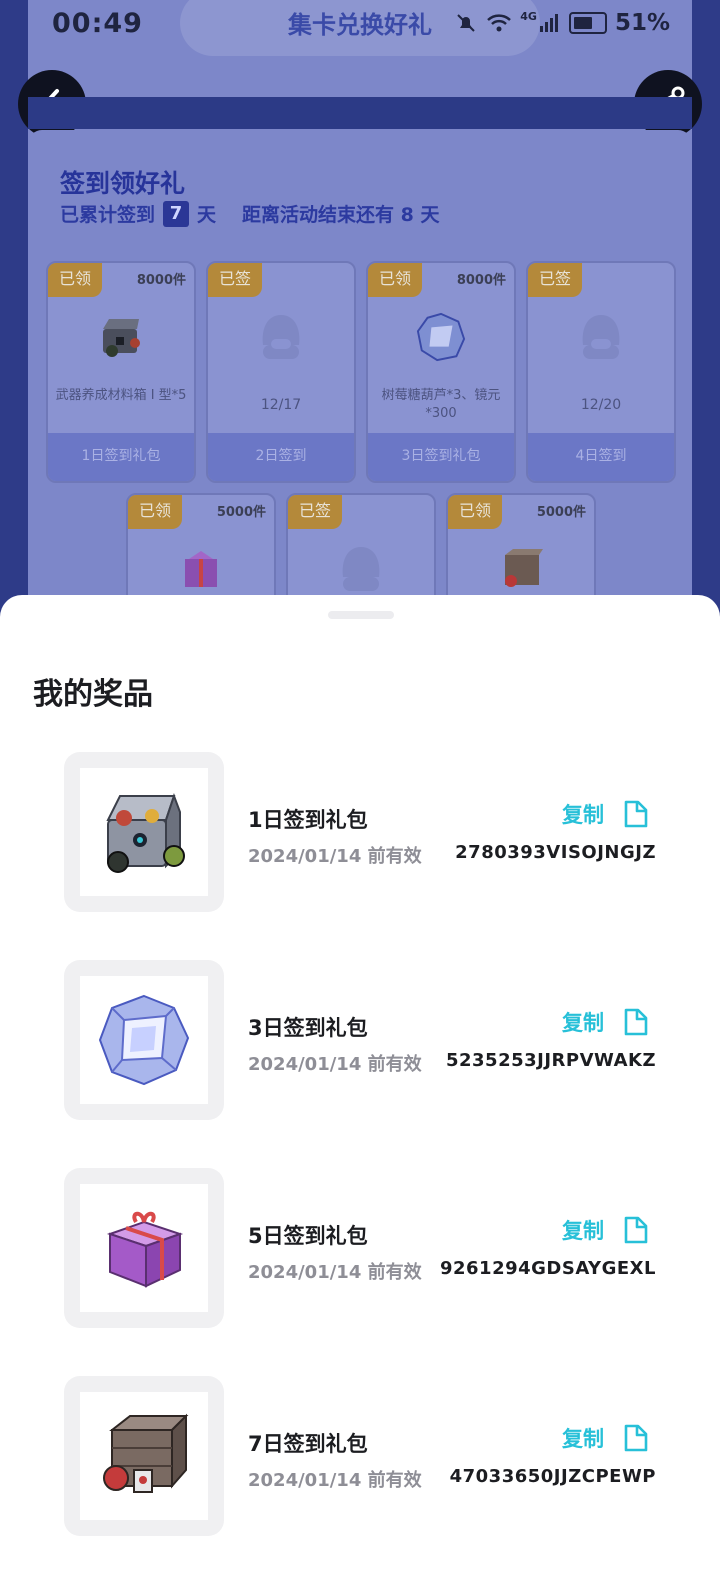  What do you see at coordinates (281, 405) in the screenshot?
I see `tile-date: 12/17` at bounding box center [281, 405].